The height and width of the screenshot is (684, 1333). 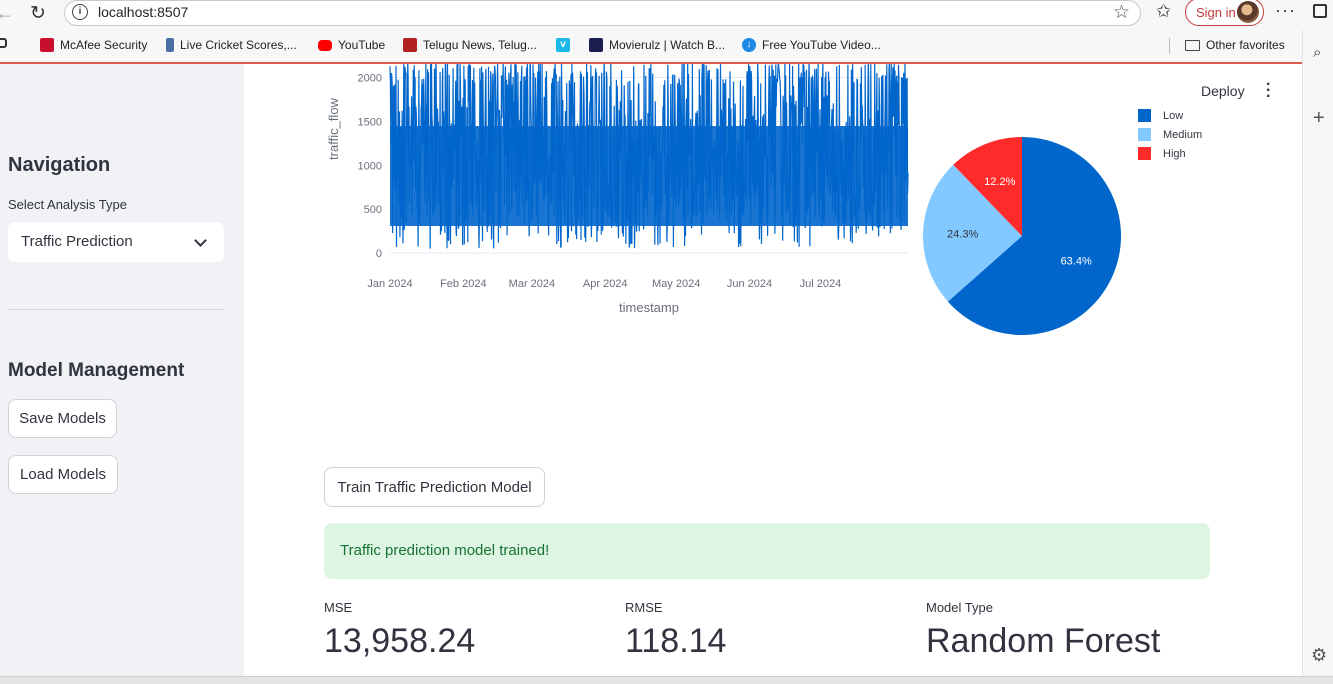 I want to click on metric-rmse-value: 118.14, so click(x=676, y=641).